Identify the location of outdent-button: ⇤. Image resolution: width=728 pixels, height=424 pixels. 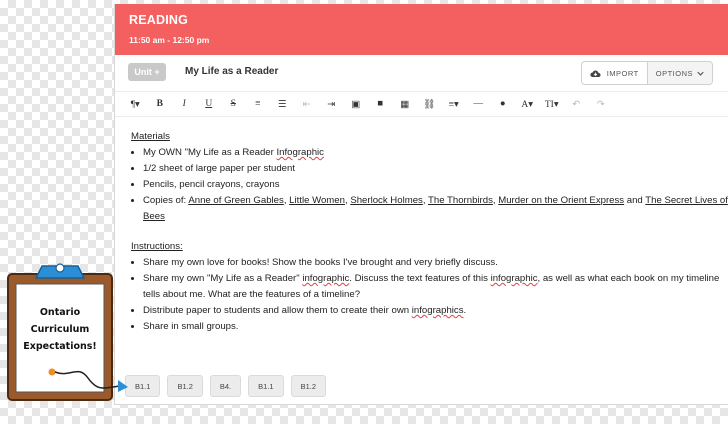
(307, 104).